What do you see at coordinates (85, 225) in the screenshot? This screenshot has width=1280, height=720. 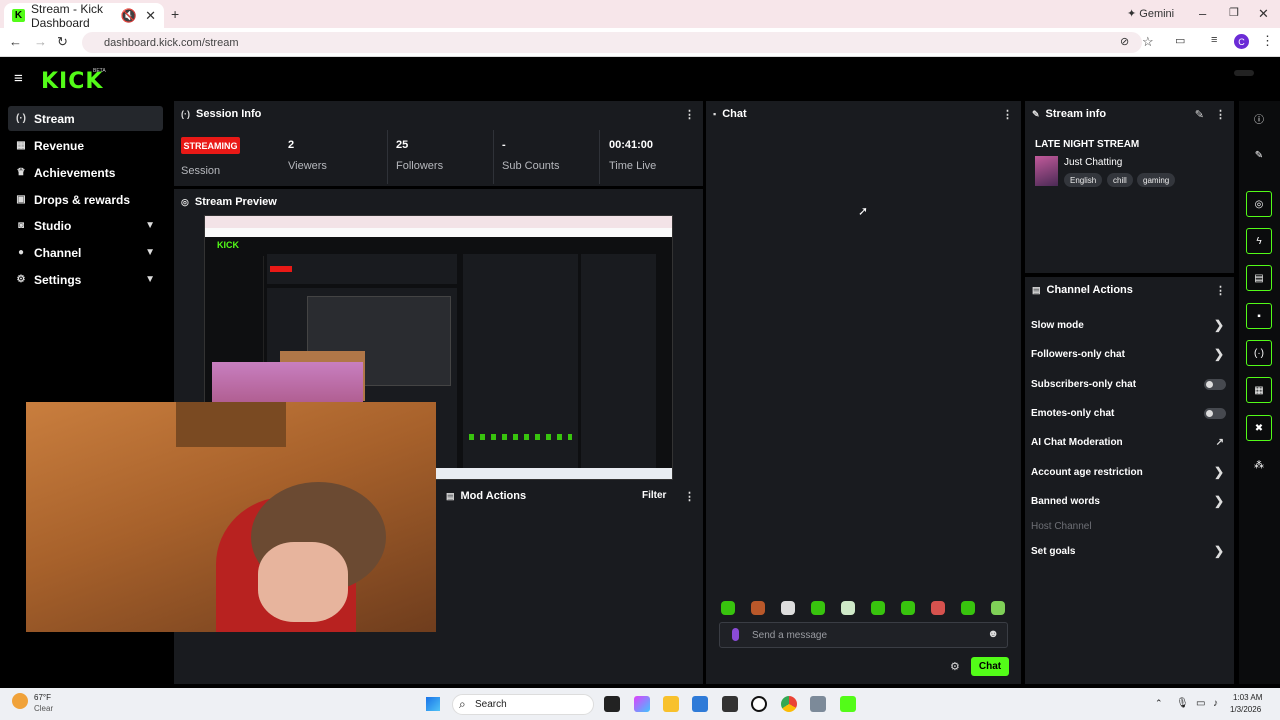 I see `sidebar-item-studio: ◙ Studio ▼` at bounding box center [85, 225].